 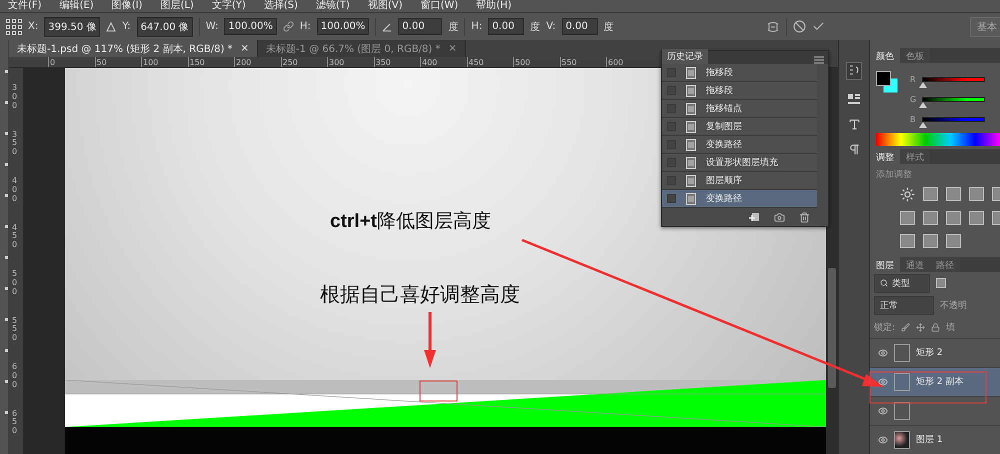 I want to click on menu-item: 帮助(H), so click(x=494, y=6).